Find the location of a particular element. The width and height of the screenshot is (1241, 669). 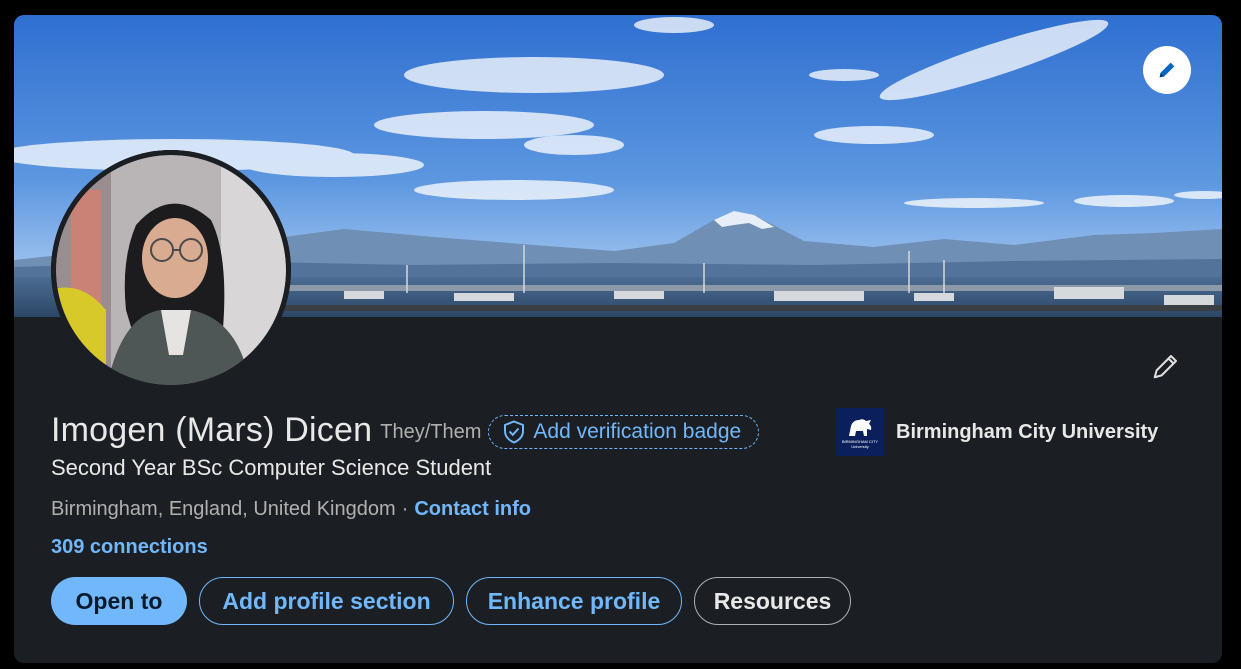

connections-link: 309 connections is located at coordinates (129, 547).